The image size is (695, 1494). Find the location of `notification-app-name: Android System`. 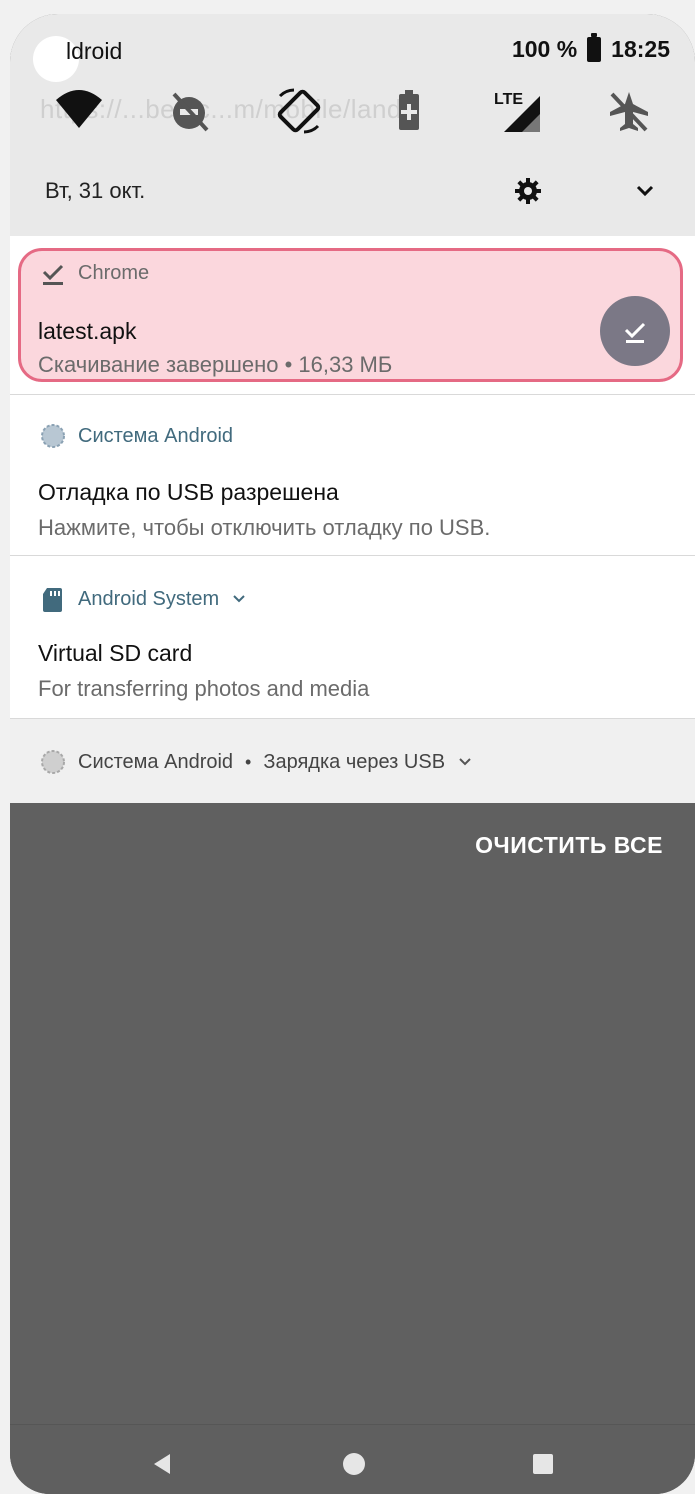

notification-app-name: Android System is located at coordinates (149, 598).